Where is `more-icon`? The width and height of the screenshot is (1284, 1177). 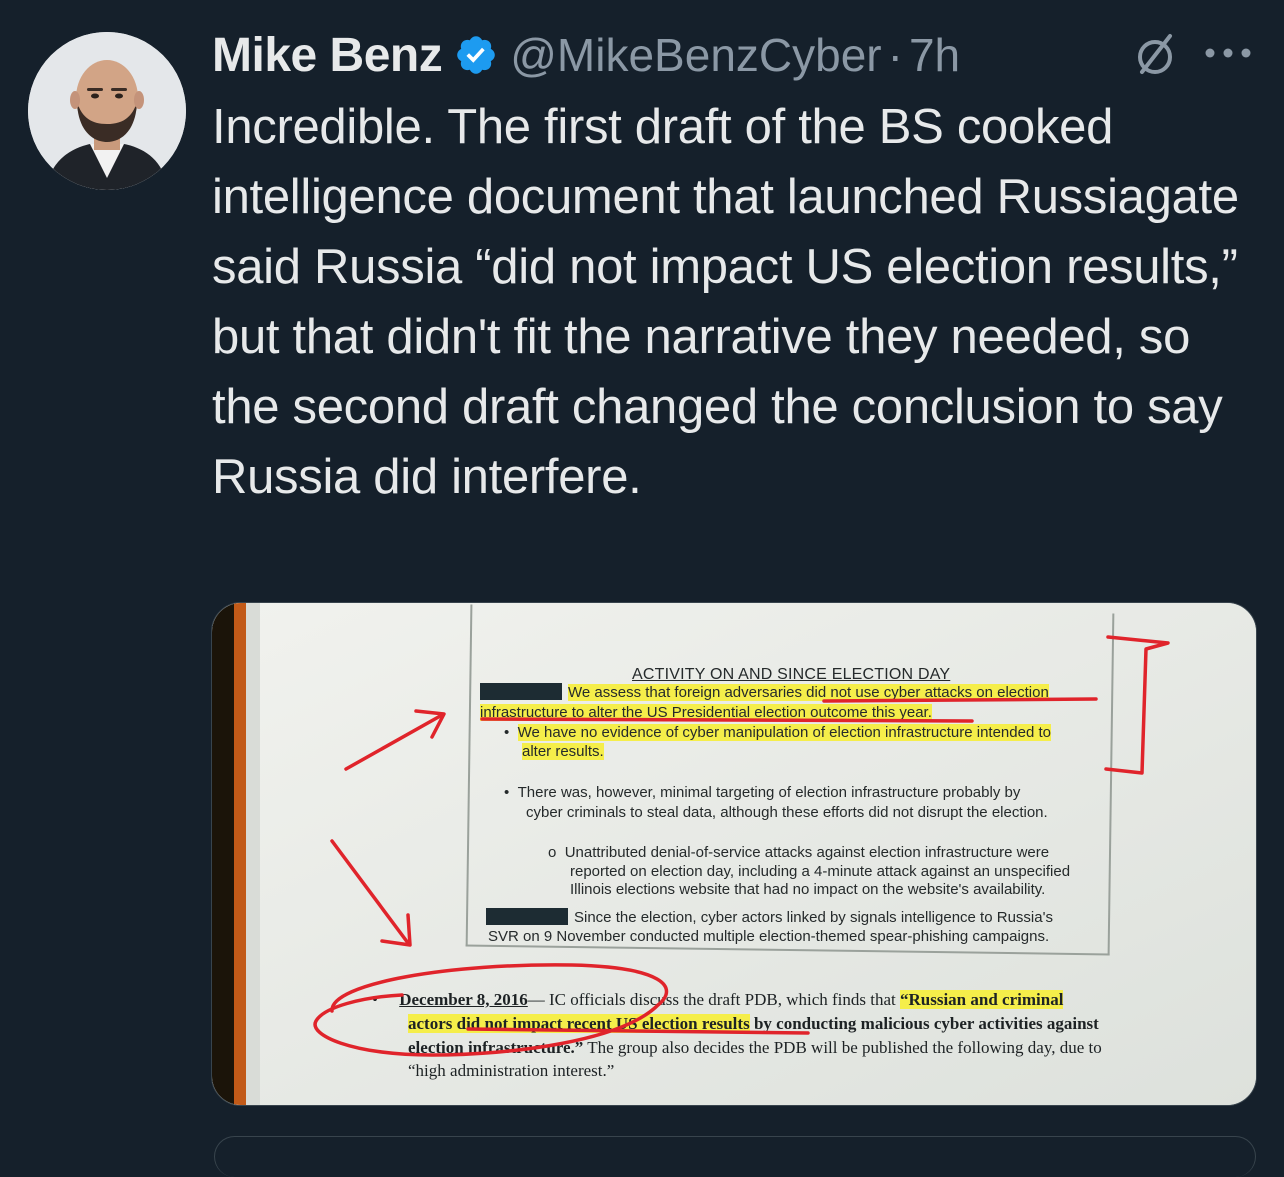
more-icon is located at coordinates (1228, 53).